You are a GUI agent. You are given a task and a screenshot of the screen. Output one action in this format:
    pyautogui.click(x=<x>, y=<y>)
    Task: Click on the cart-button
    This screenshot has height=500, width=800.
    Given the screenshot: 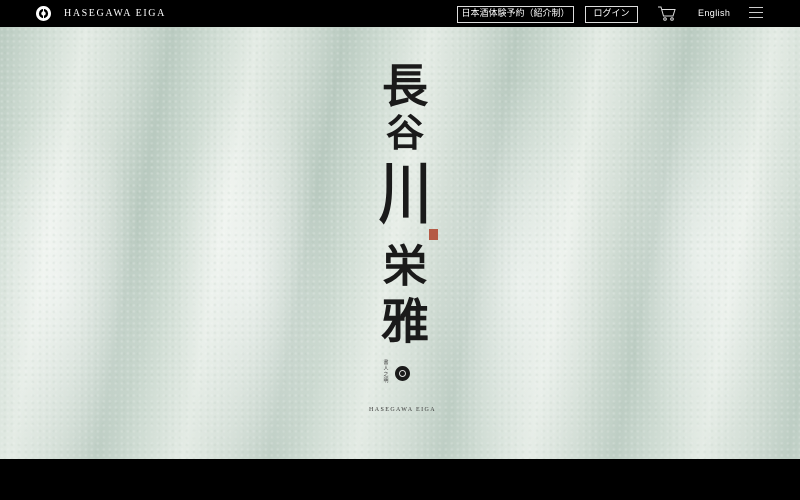 What is the action you would take?
    pyautogui.click(x=667, y=13)
    